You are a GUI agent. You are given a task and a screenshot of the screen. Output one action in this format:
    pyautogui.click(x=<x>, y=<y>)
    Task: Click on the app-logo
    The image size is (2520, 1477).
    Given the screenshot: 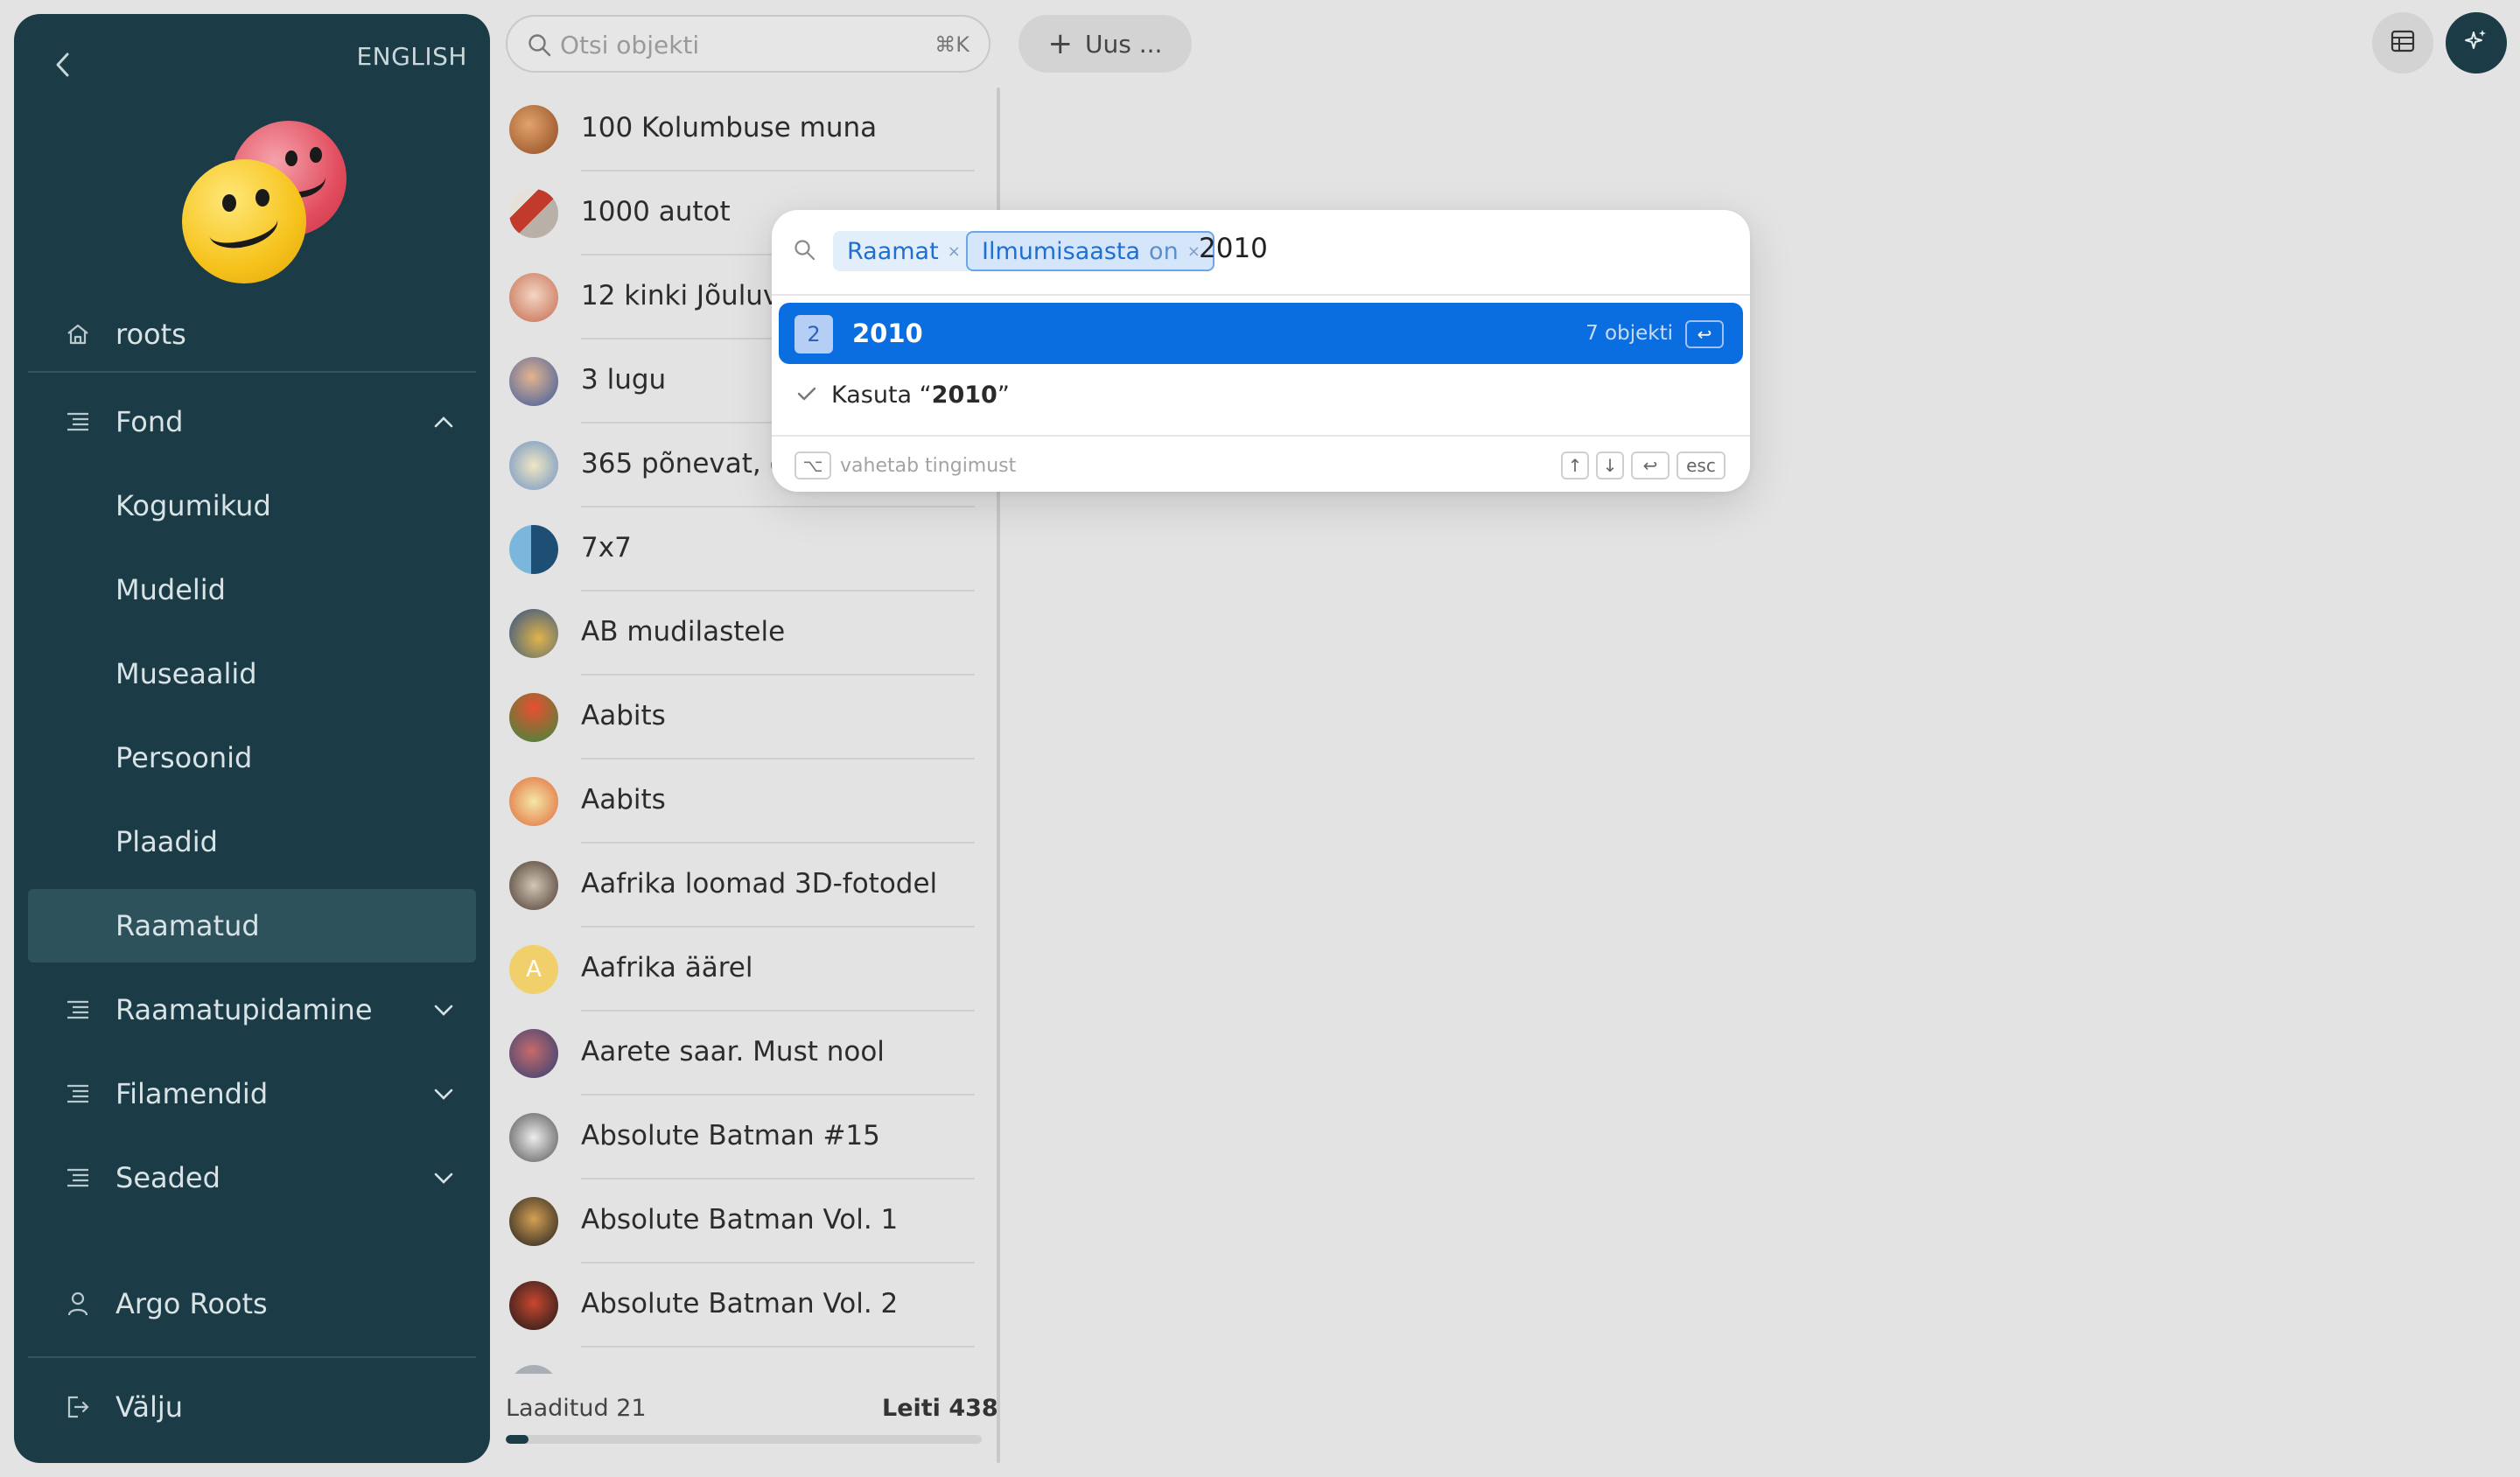 What is the action you would take?
    pyautogui.click(x=263, y=196)
    